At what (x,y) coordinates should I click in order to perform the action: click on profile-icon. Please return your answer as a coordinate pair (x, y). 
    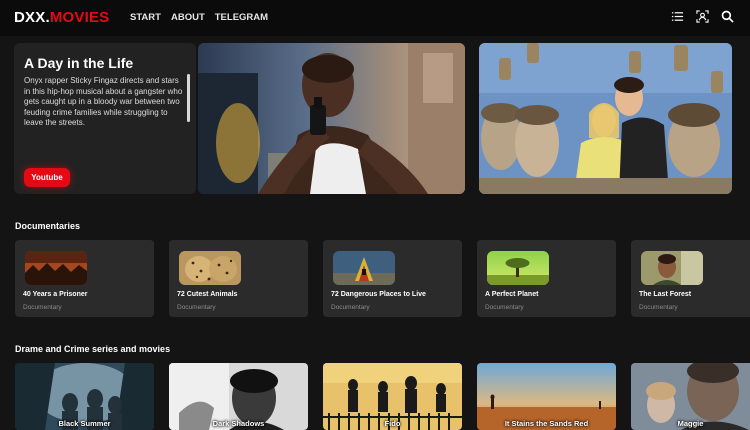
    Looking at the image, I should click on (702, 16).